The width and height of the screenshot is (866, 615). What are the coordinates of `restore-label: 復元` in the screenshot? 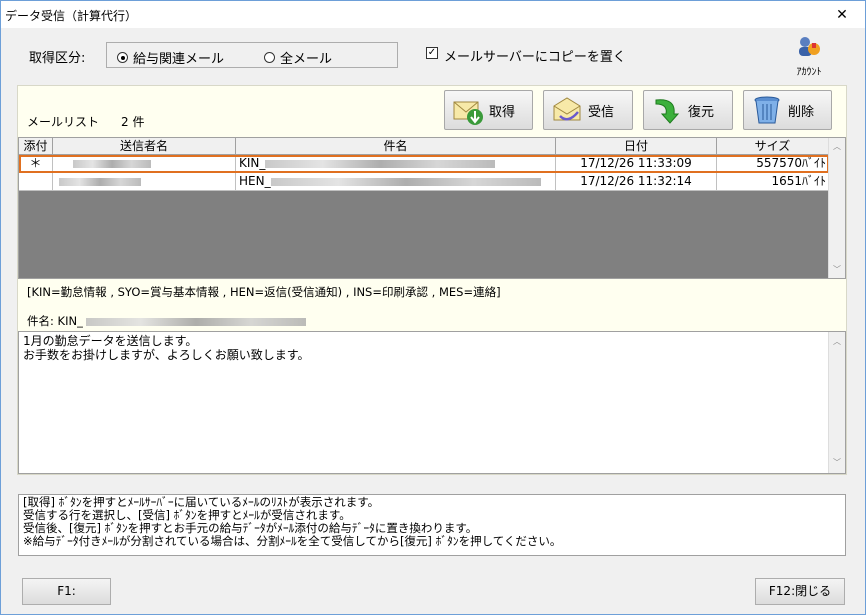 It's located at (701, 112).